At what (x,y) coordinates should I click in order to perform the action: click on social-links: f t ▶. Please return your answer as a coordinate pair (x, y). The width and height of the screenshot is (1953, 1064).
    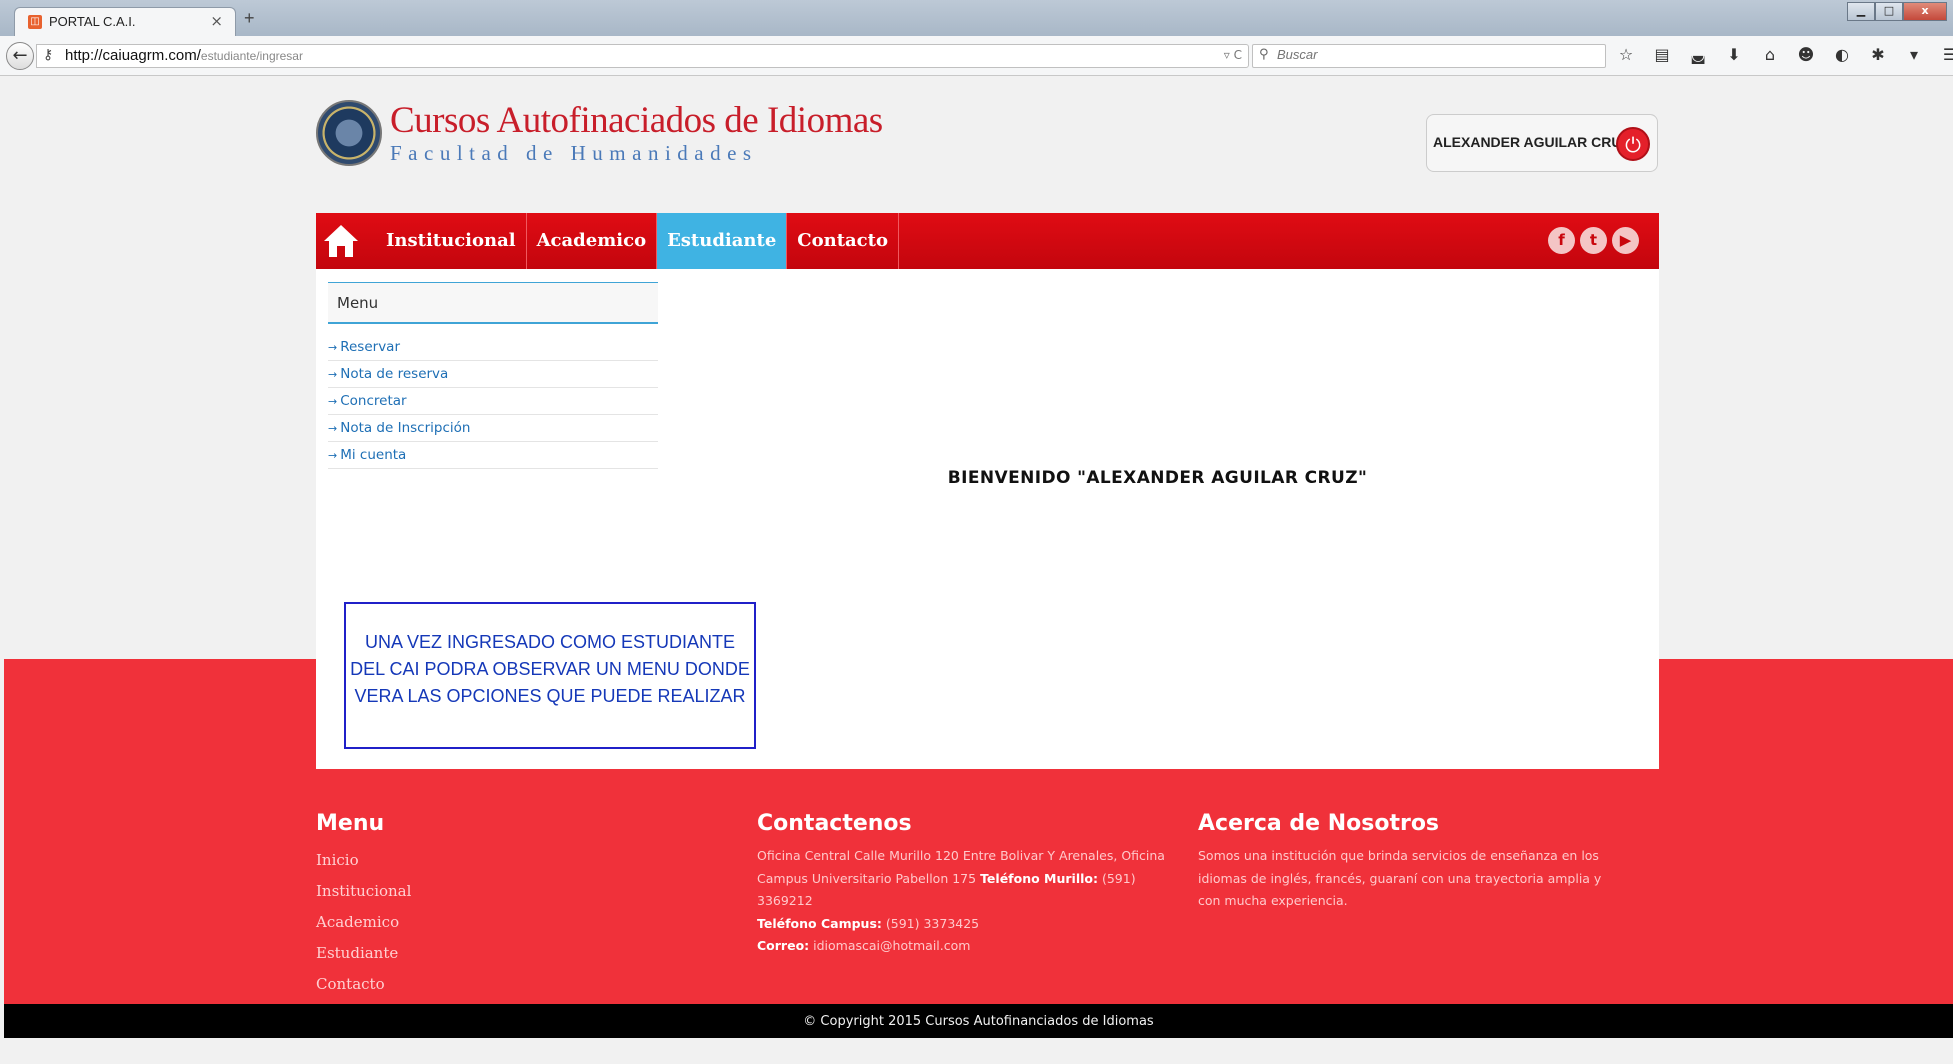
    Looking at the image, I should click on (1593, 240).